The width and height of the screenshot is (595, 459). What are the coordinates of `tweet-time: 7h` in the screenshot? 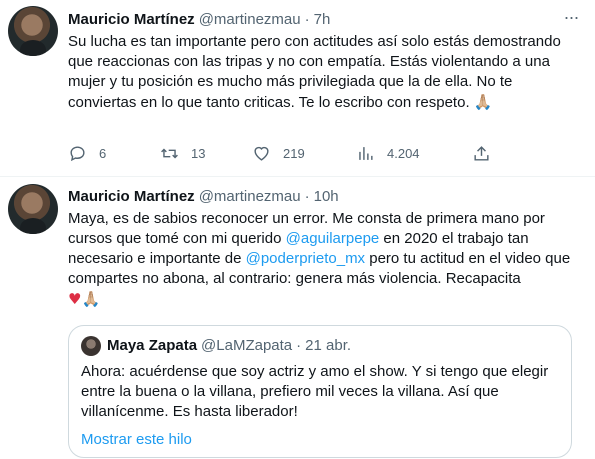 It's located at (322, 20).